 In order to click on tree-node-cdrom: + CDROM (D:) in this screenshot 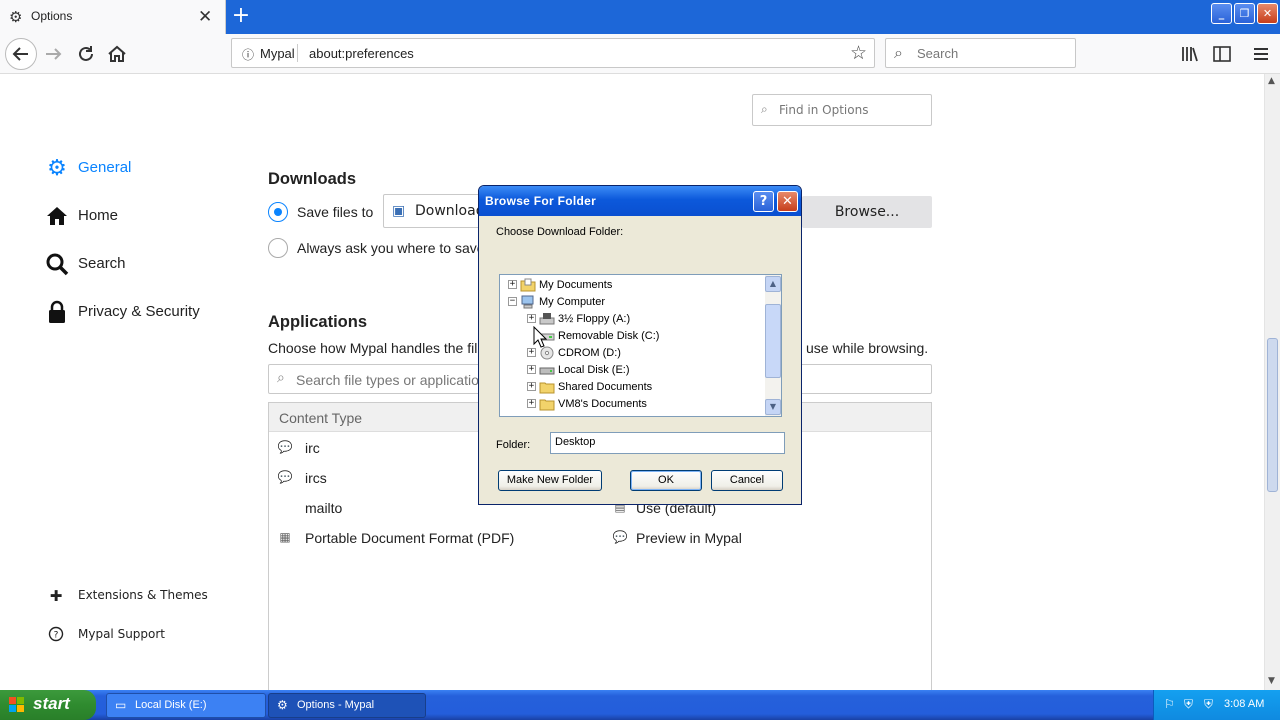, I will do `click(642, 353)`.